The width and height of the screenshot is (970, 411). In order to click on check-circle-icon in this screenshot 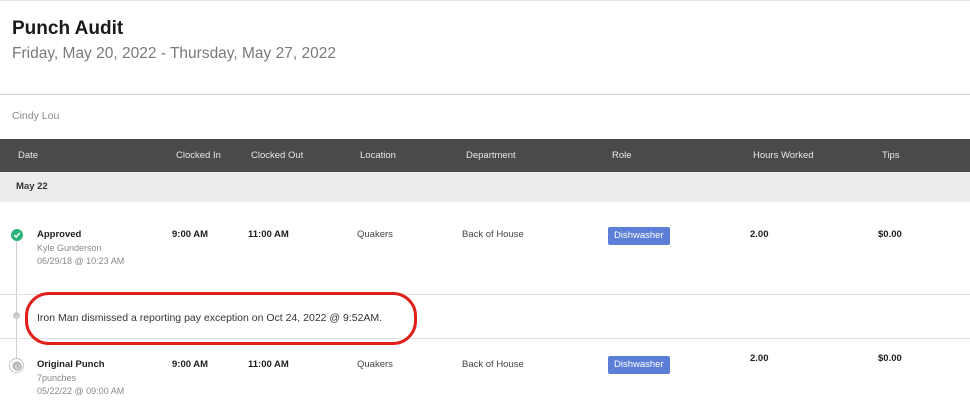, I will do `click(17, 235)`.